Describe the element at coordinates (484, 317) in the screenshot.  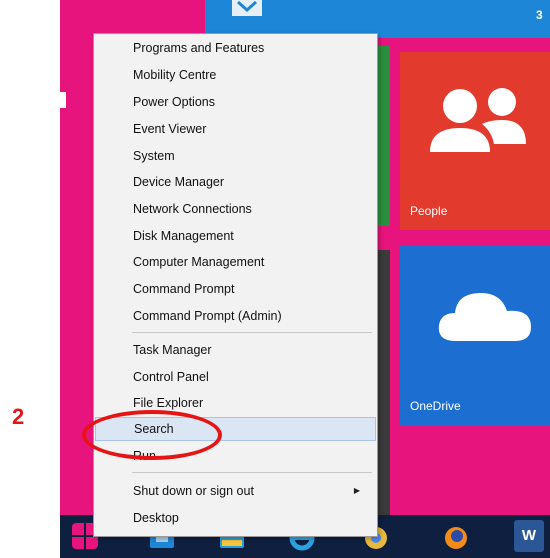
I see `cloud-icon` at that location.